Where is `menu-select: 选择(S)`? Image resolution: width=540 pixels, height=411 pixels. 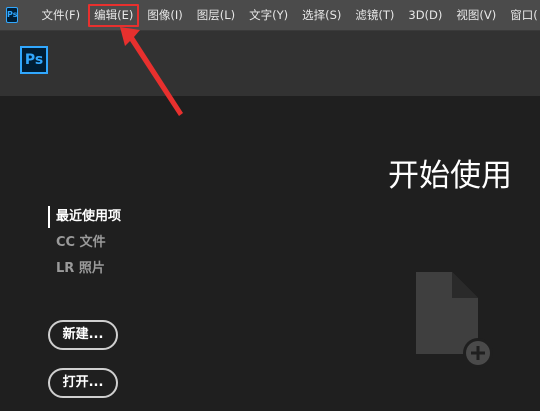
menu-select: 选择(S) is located at coordinates (321, 15).